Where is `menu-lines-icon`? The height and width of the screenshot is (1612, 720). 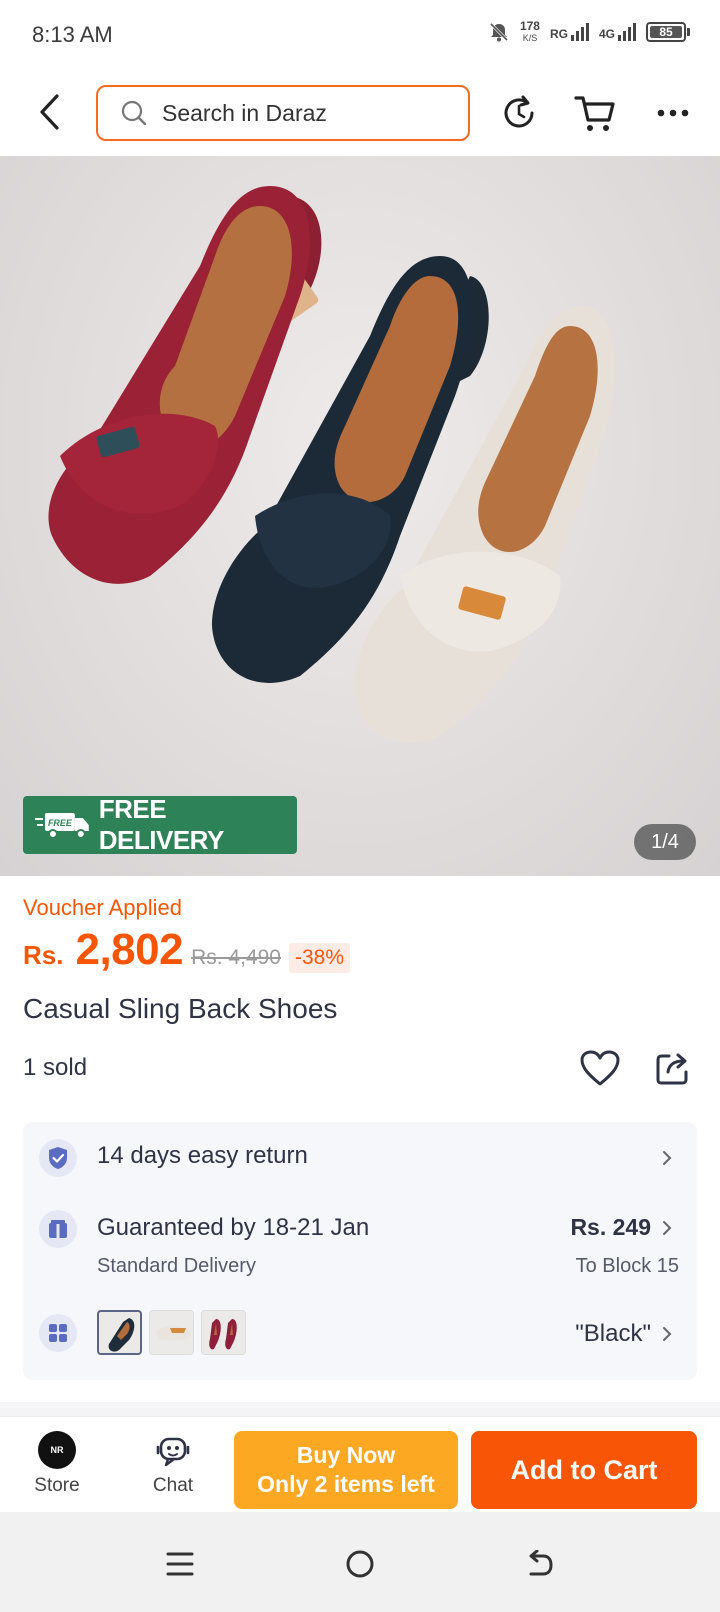 menu-lines-icon is located at coordinates (180, 1564).